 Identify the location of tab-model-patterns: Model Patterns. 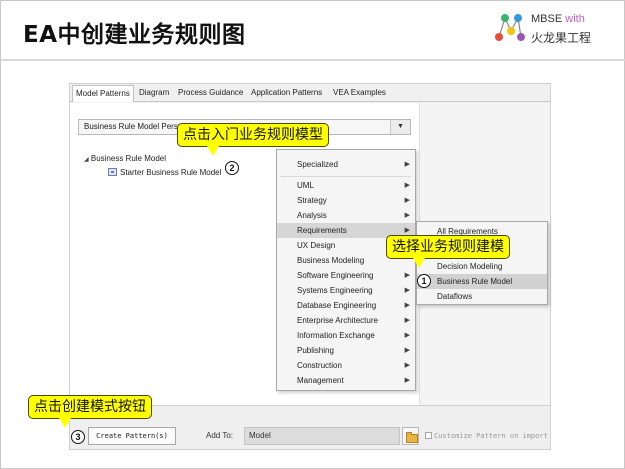
(103, 93).